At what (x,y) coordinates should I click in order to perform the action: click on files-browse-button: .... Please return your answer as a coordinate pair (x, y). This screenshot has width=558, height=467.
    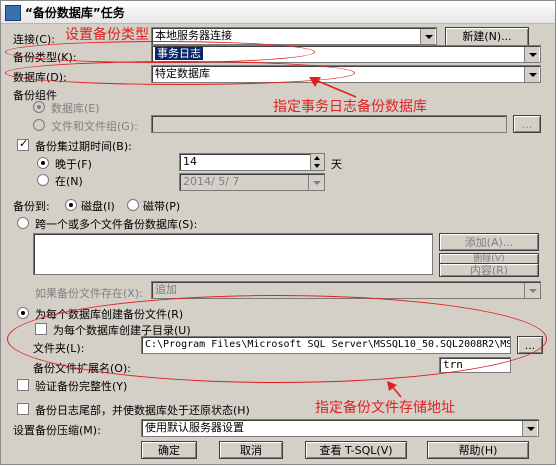
    Looking at the image, I should click on (527, 124).